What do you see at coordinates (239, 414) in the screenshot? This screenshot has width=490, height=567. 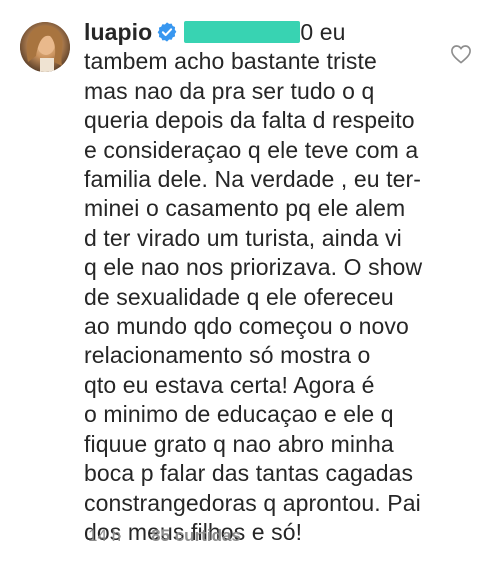 I see `comment-line: o minimo de educaçao e ele q` at bounding box center [239, 414].